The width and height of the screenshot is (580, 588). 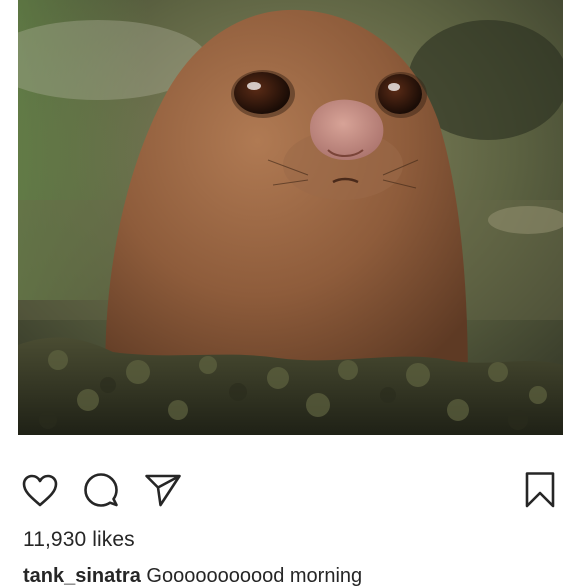 I want to click on heart-icon, so click(x=40, y=490).